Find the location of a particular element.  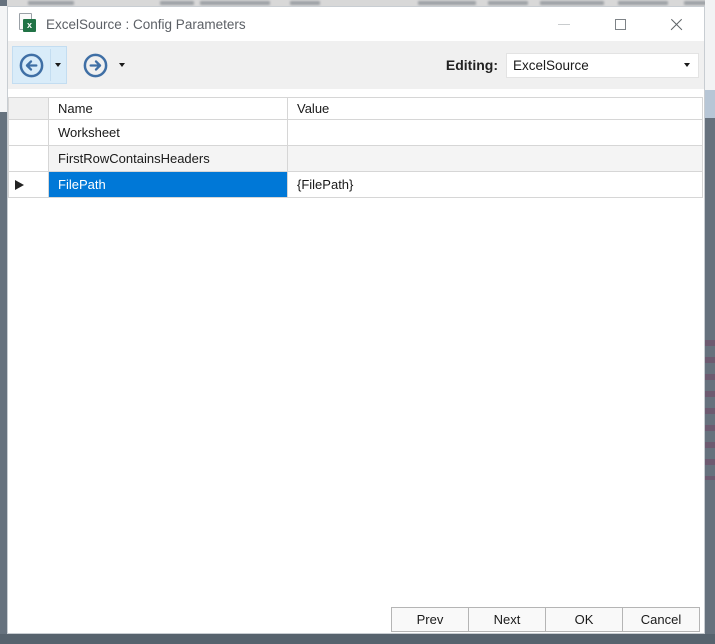

toolbar: Editing: ExcelSource is located at coordinates (356, 65).